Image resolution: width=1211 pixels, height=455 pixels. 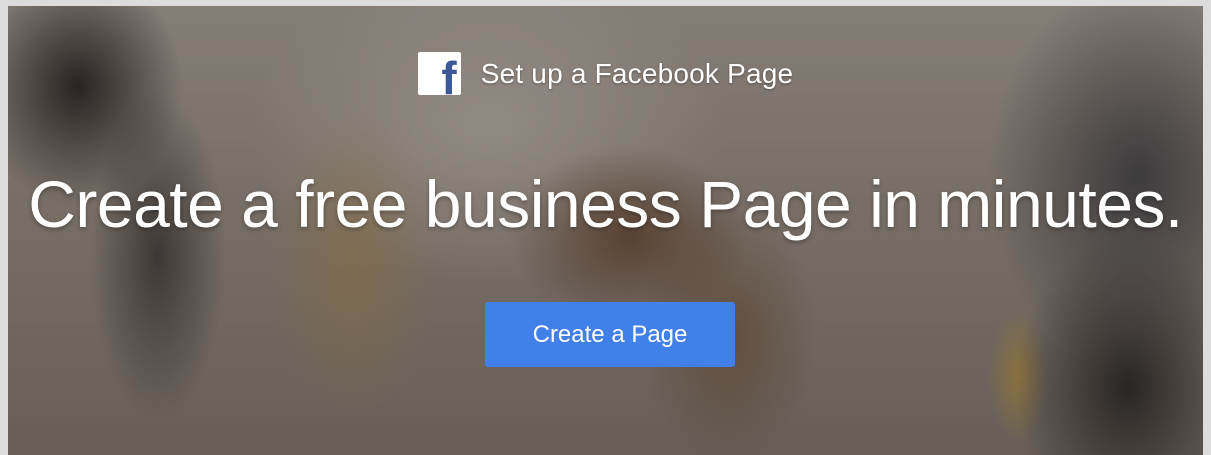 What do you see at coordinates (449, 73) in the screenshot?
I see `facebook-logo-glyph: f` at bounding box center [449, 73].